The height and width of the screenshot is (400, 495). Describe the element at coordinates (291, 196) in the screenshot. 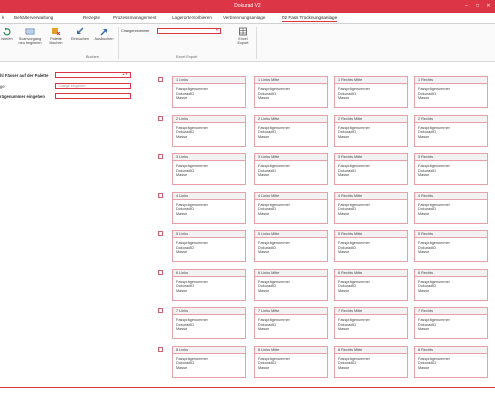

I see `slot-card-header: 4 Links Mitte` at that location.